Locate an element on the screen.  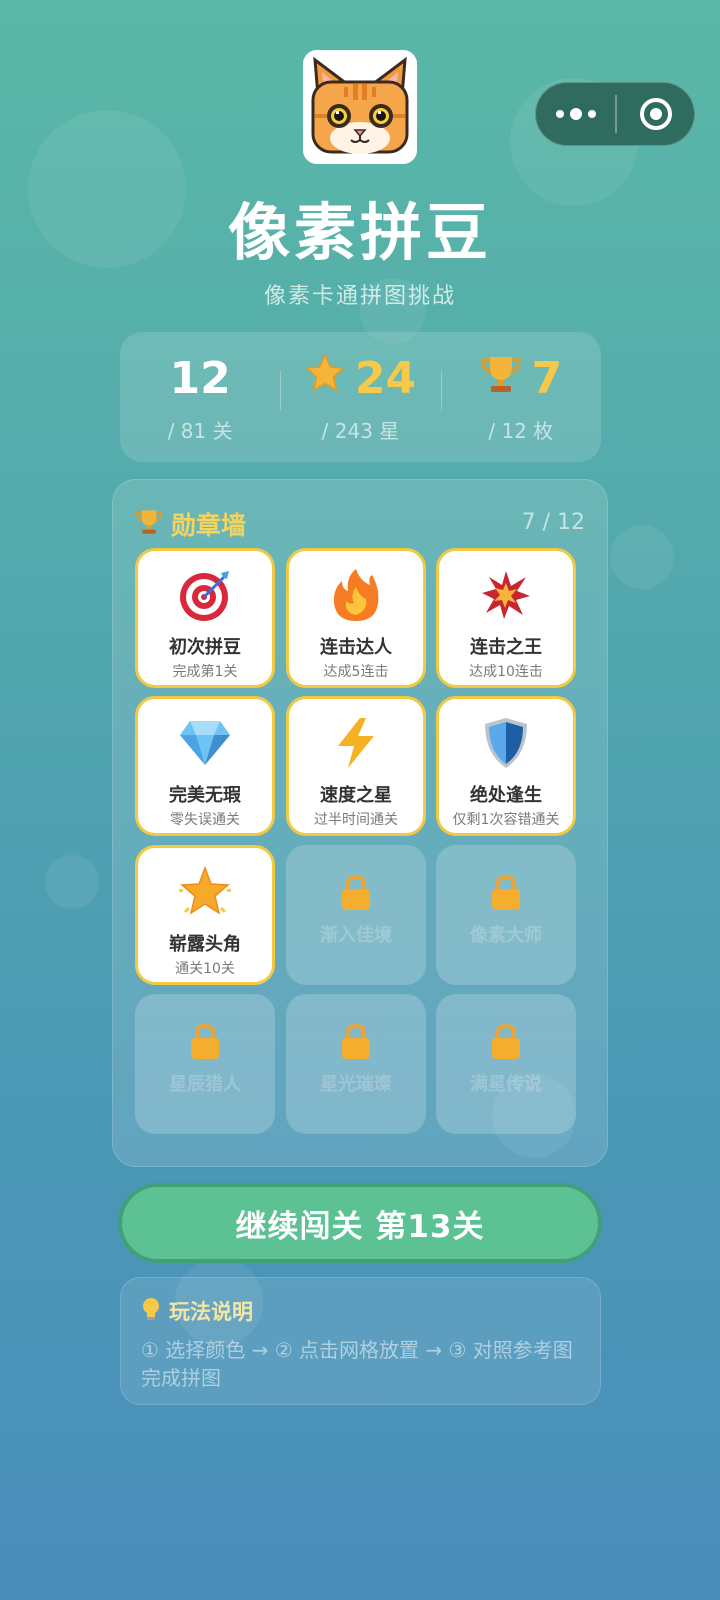
glowing-star-icon is located at coordinates (205, 892).